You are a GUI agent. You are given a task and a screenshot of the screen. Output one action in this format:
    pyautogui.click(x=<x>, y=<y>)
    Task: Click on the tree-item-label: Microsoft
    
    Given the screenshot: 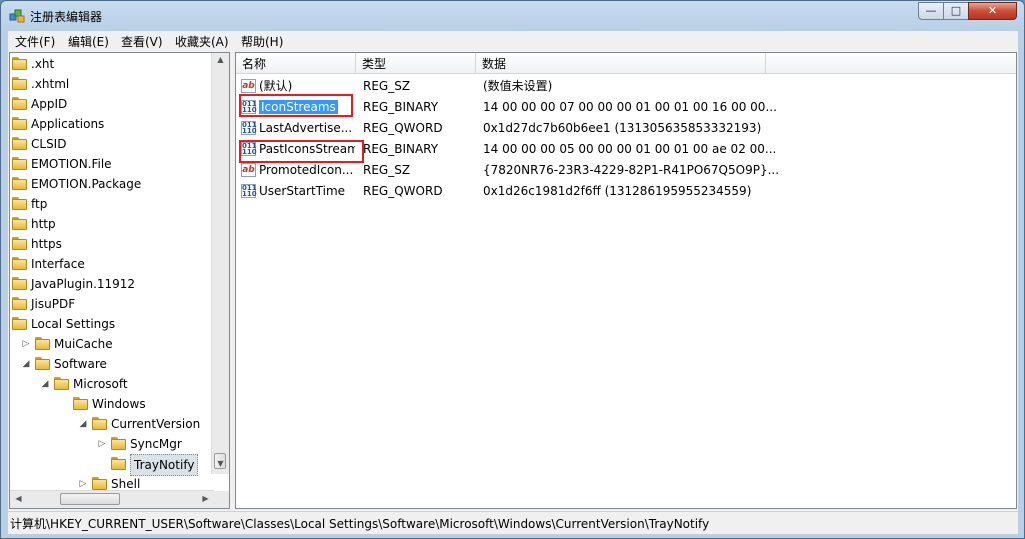 What is the action you would take?
    pyautogui.click(x=100, y=384)
    